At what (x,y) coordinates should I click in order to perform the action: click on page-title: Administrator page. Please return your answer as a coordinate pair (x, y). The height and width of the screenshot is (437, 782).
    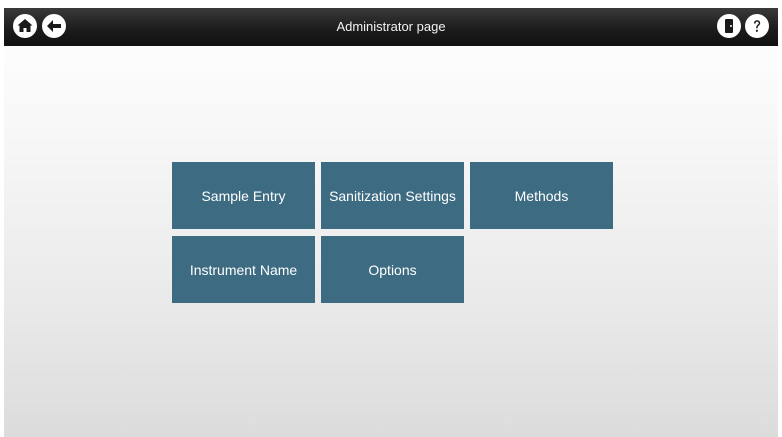
    Looking at the image, I should click on (391, 26).